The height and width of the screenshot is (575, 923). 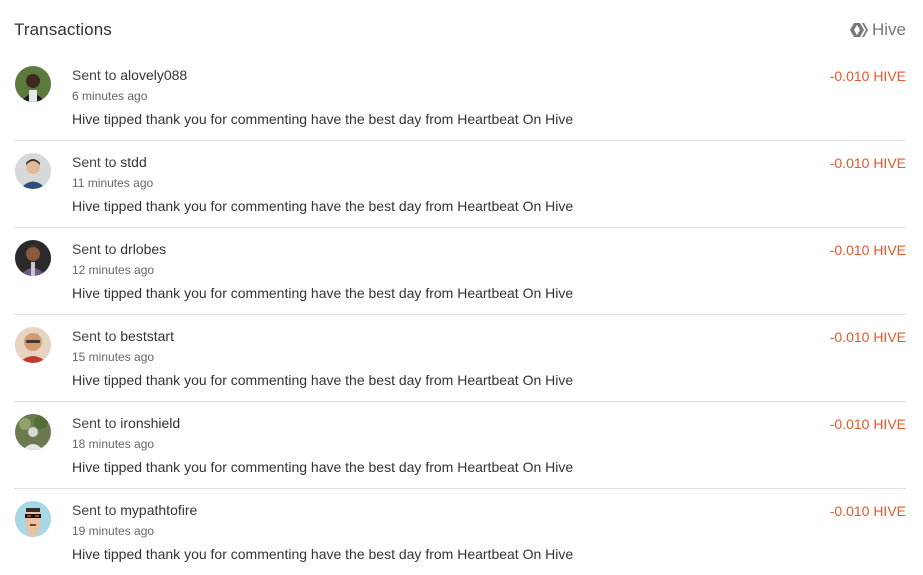 I want to click on transaction-title: Sent to alovely088, so click(x=129, y=75).